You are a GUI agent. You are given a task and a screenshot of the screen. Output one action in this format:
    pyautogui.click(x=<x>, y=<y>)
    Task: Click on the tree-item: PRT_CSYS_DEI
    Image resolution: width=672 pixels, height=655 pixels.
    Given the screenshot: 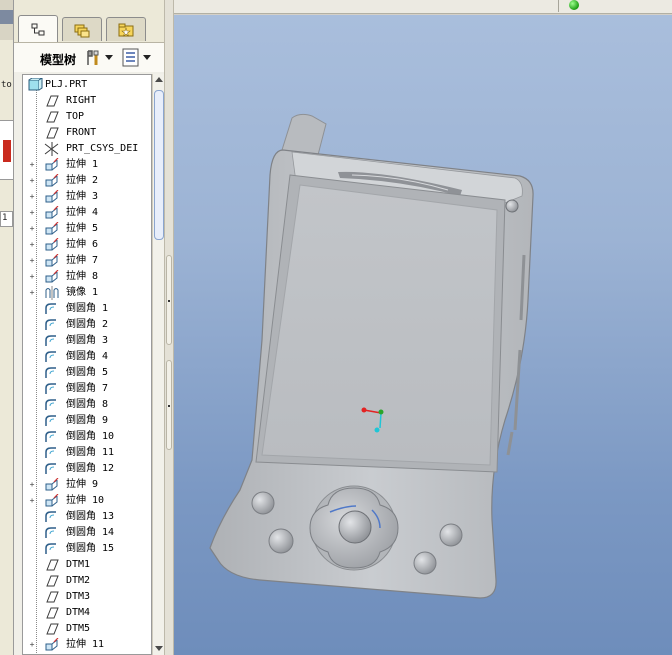 What is the action you would take?
    pyautogui.click(x=87, y=149)
    